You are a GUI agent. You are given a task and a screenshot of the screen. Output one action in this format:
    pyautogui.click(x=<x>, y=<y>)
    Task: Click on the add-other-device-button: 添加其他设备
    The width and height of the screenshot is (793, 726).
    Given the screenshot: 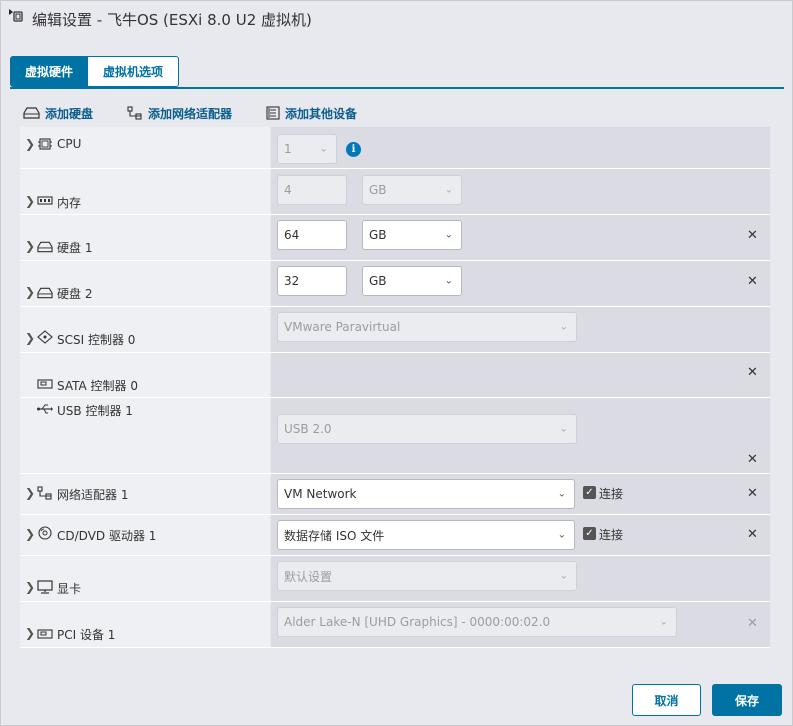 What is the action you would take?
    pyautogui.click(x=311, y=113)
    